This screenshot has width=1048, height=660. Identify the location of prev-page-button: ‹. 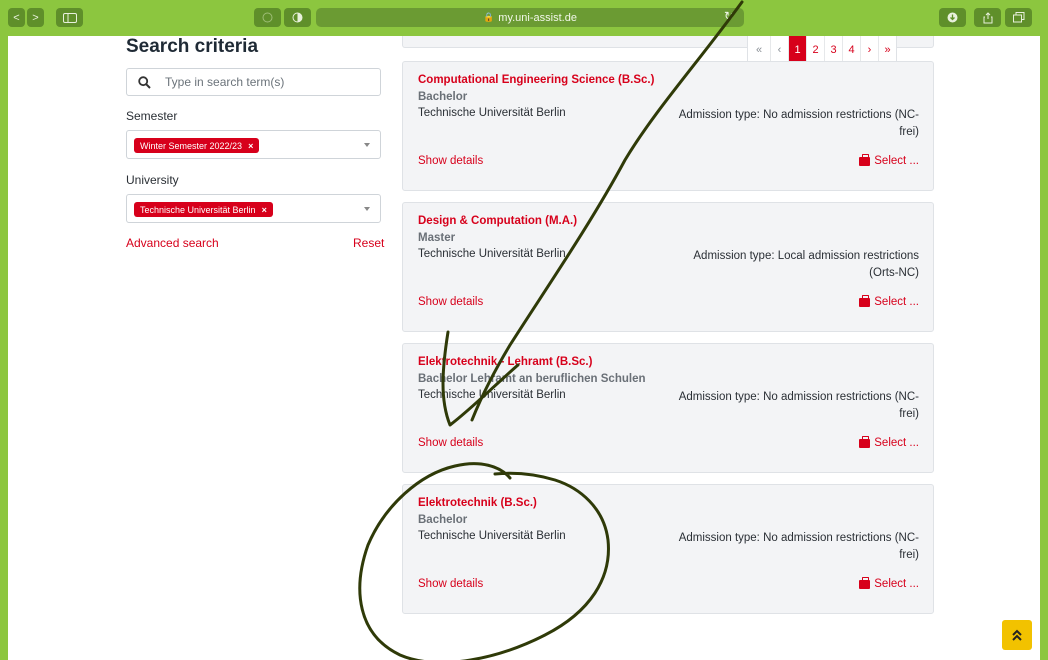
(779, 50).